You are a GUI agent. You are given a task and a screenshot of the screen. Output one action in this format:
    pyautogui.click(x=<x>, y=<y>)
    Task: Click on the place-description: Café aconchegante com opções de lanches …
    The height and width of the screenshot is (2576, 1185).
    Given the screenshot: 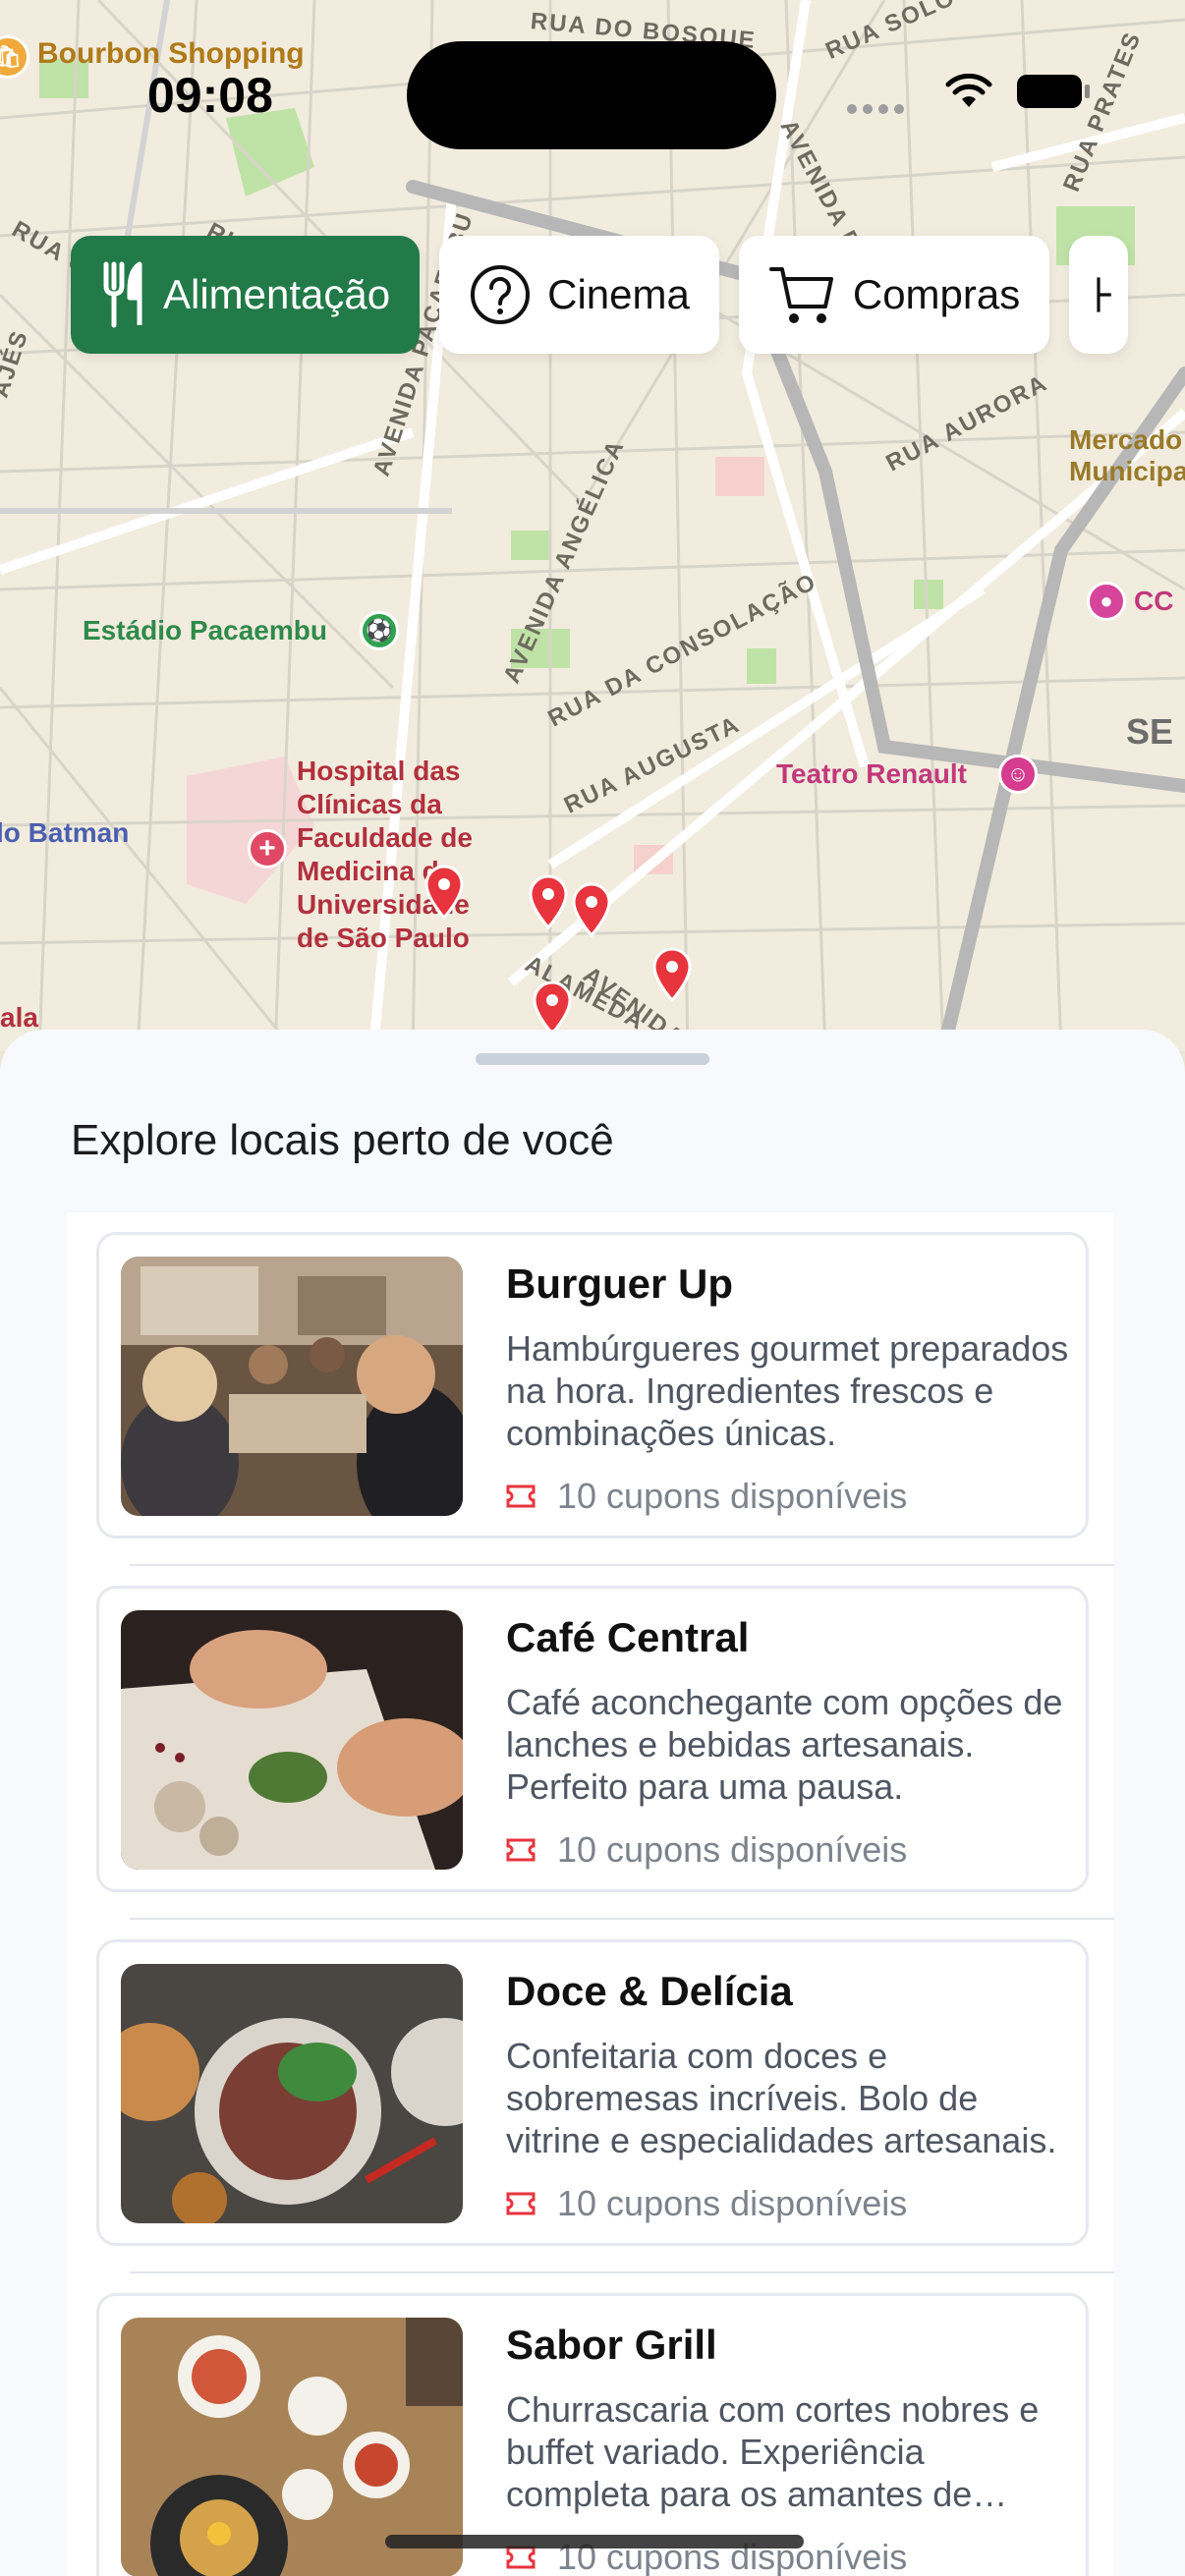 What is the action you would take?
    pyautogui.click(x=784, y=1744)
    